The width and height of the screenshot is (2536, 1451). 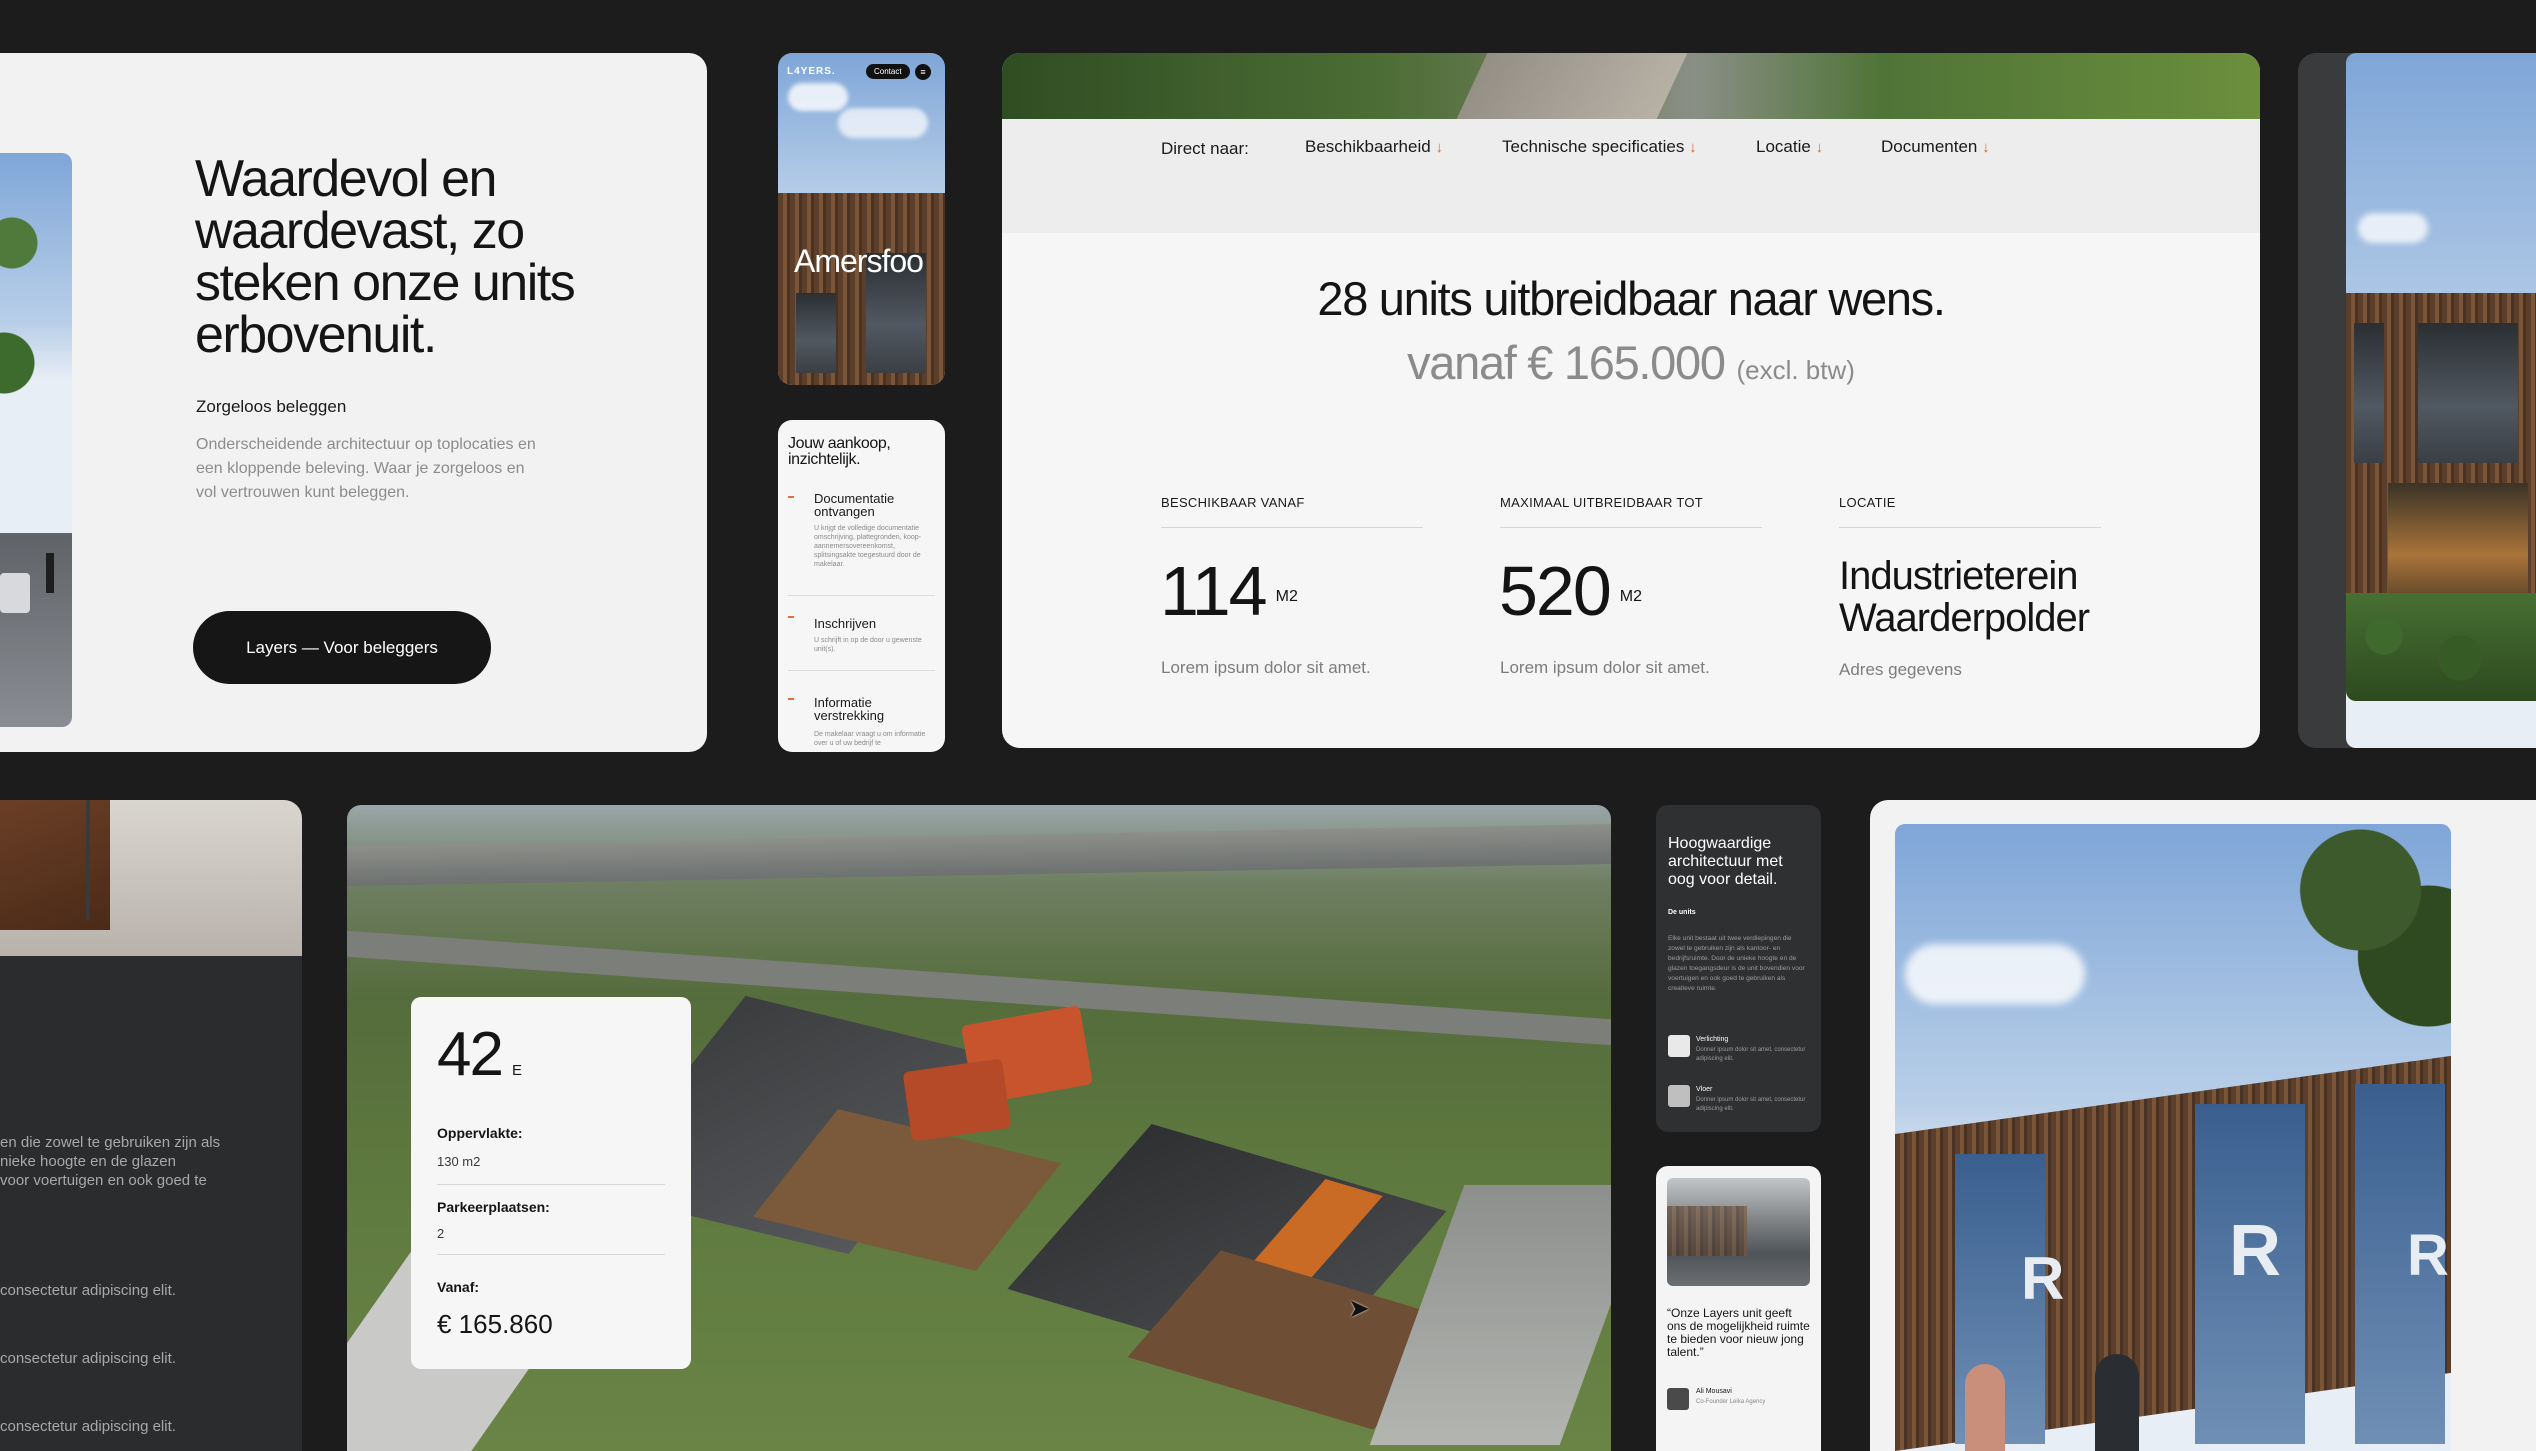 What do you see at coordinates (458, 1287) in the screenshot?
I see `price-label: Vanaf:` at bounding box center [458, 1287].